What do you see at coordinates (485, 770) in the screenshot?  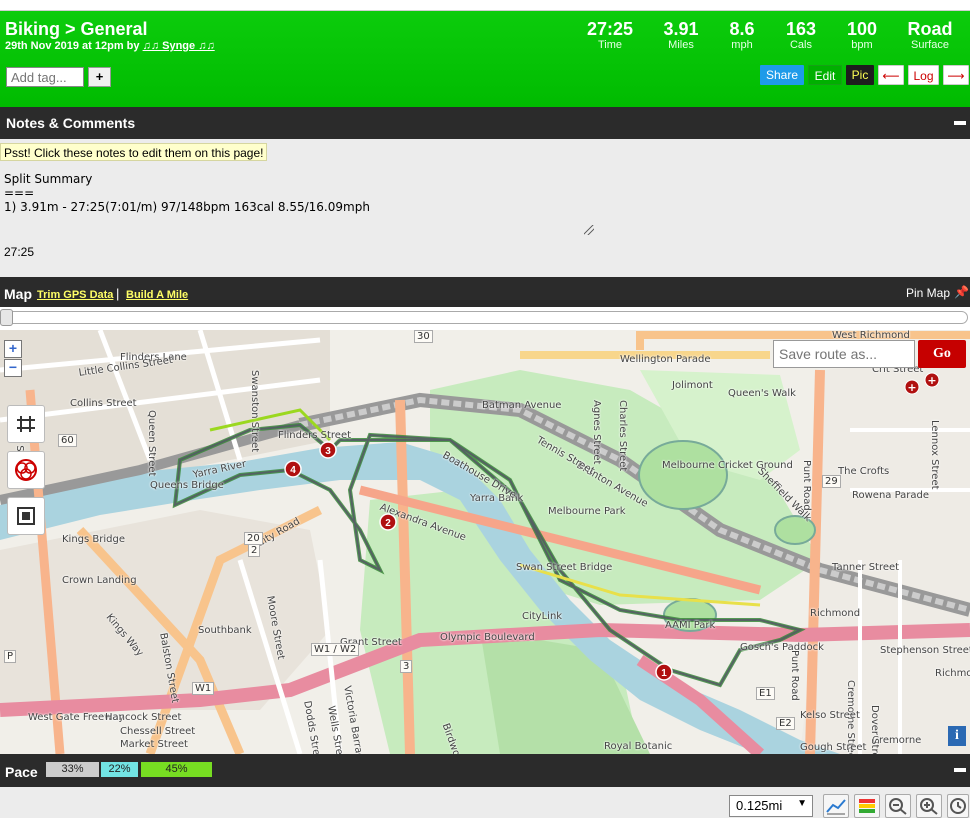 I see `pace-bar: Pace 33% 22% 45%` at bounding box center [485, 770].